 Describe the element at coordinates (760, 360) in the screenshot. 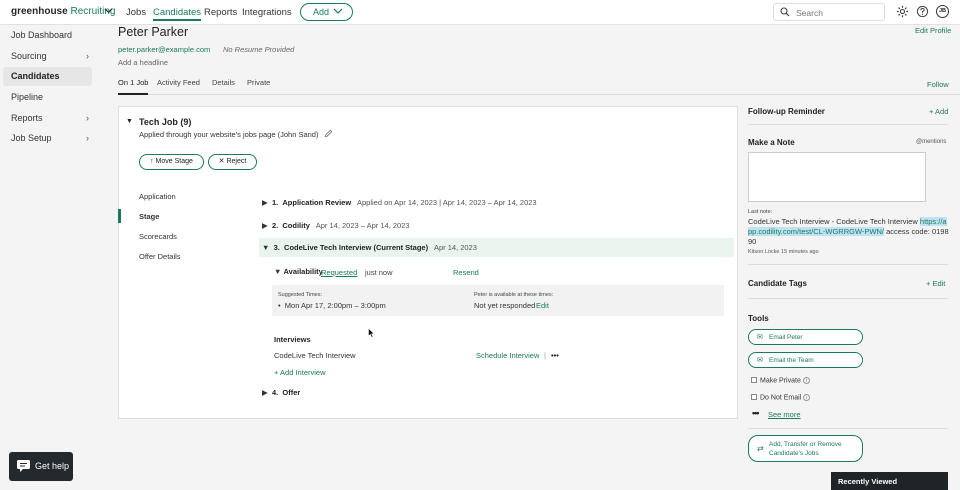

I see `envelope-icon: ✉` at that location.